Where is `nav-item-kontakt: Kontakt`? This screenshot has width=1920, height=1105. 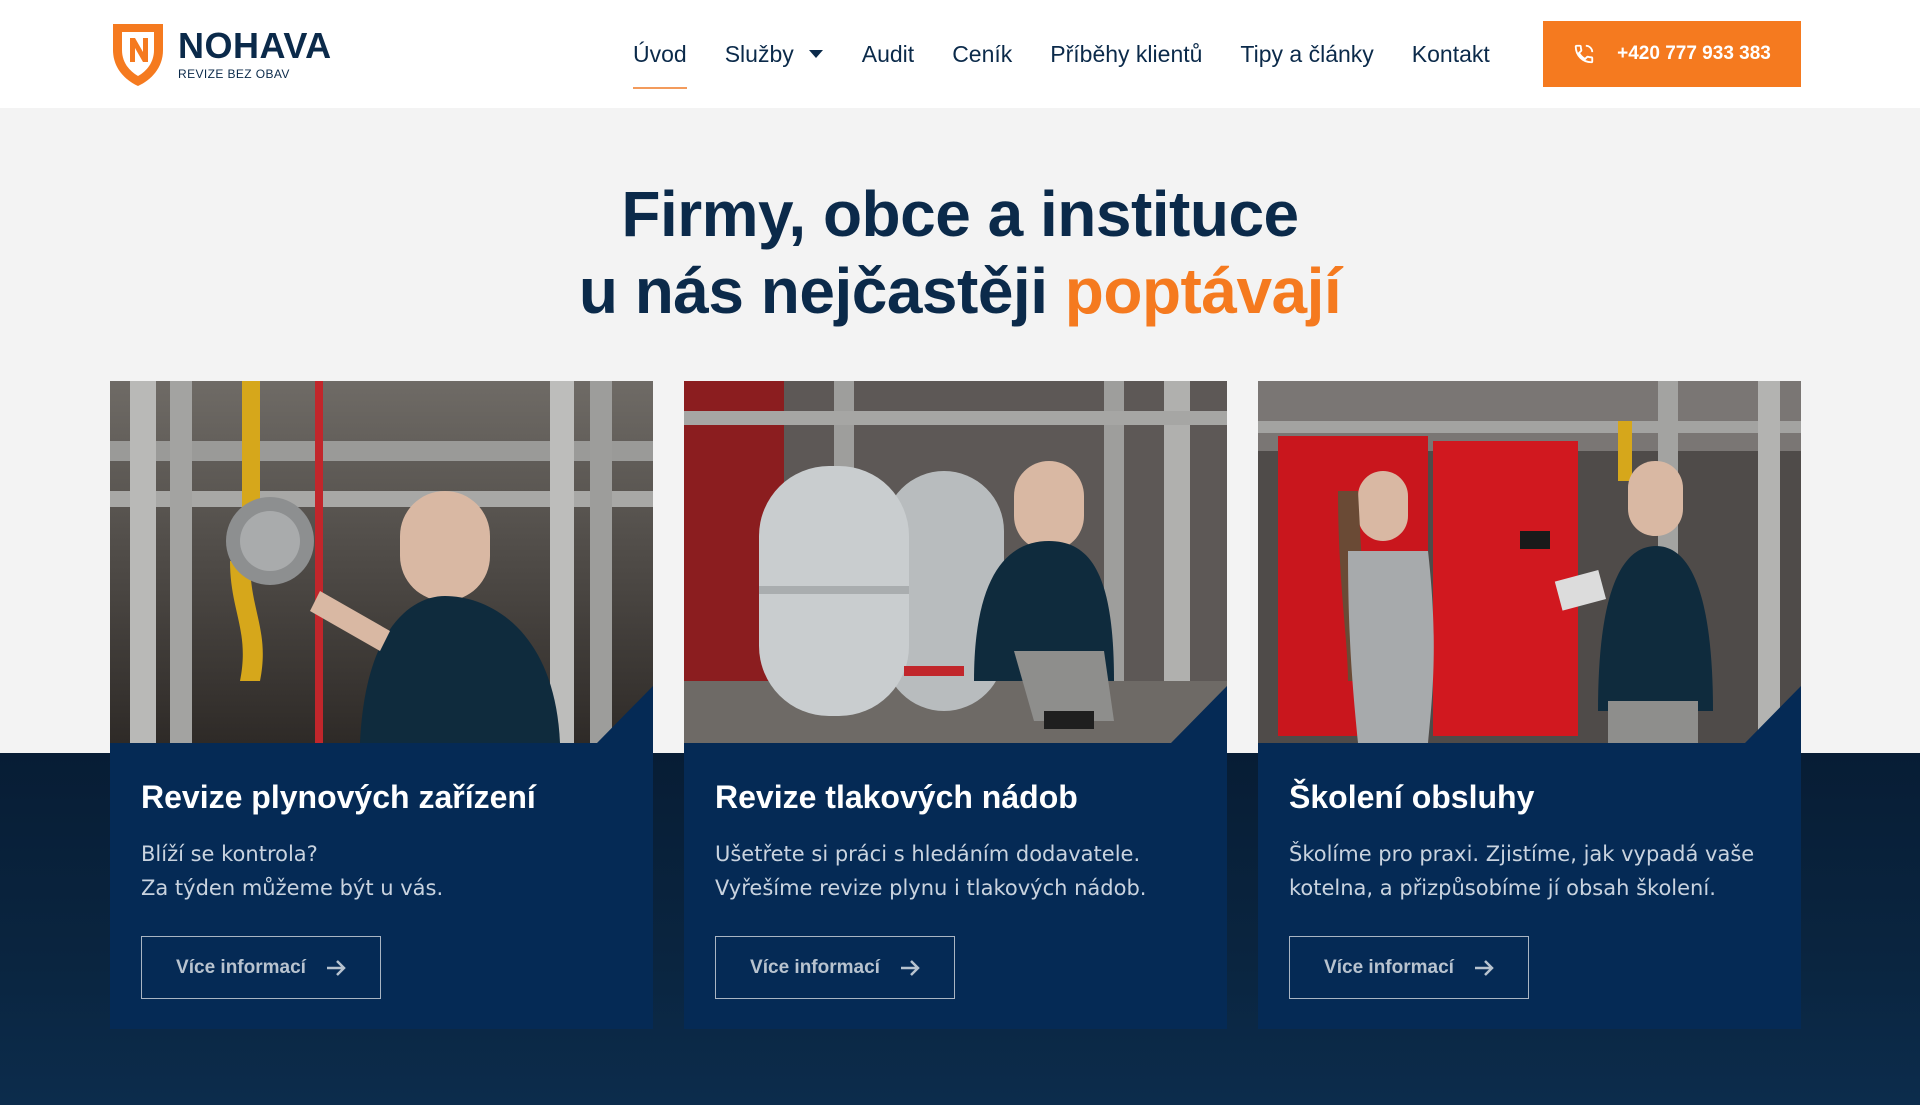 nav-item-kontakt: Kontakt is located at coordinates (1451, 54).